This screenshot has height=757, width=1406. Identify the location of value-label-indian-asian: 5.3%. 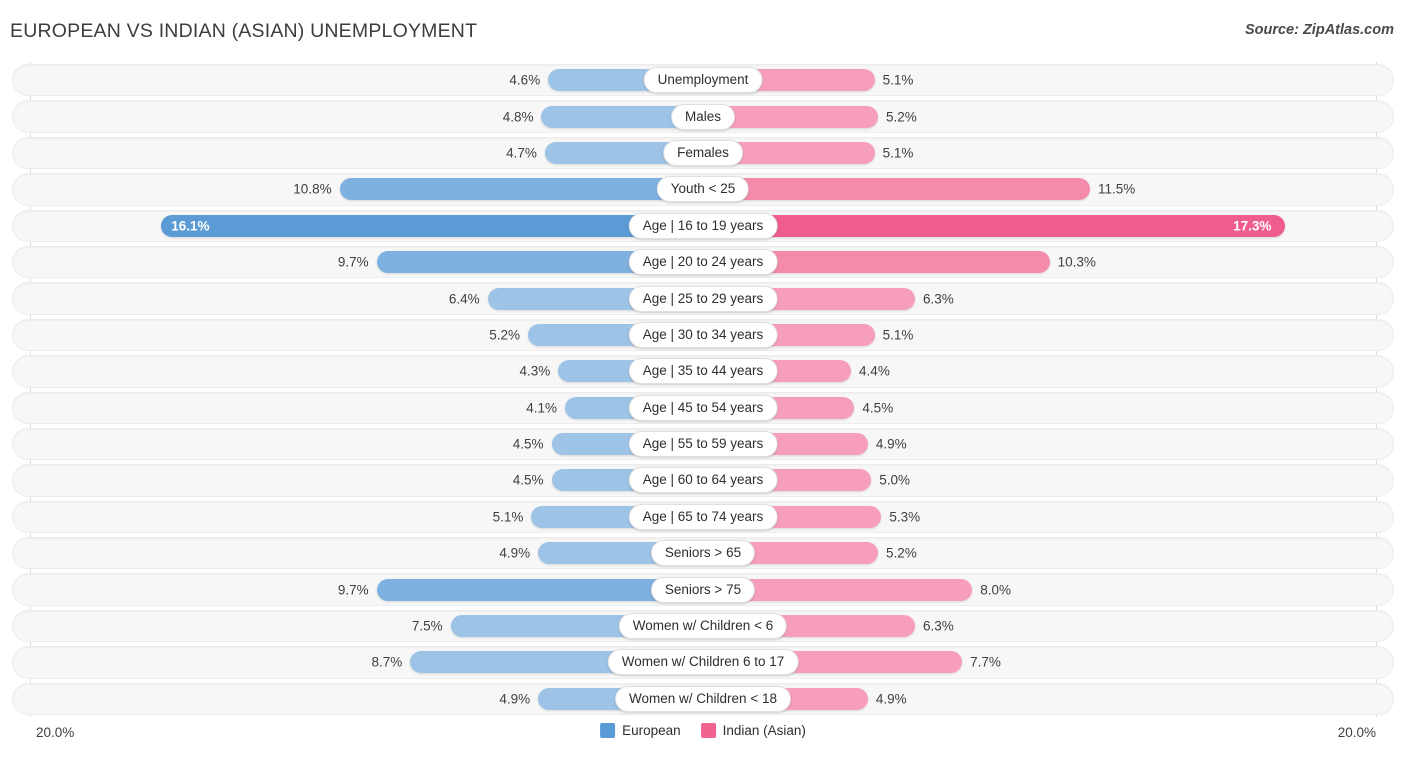
(905, 517).